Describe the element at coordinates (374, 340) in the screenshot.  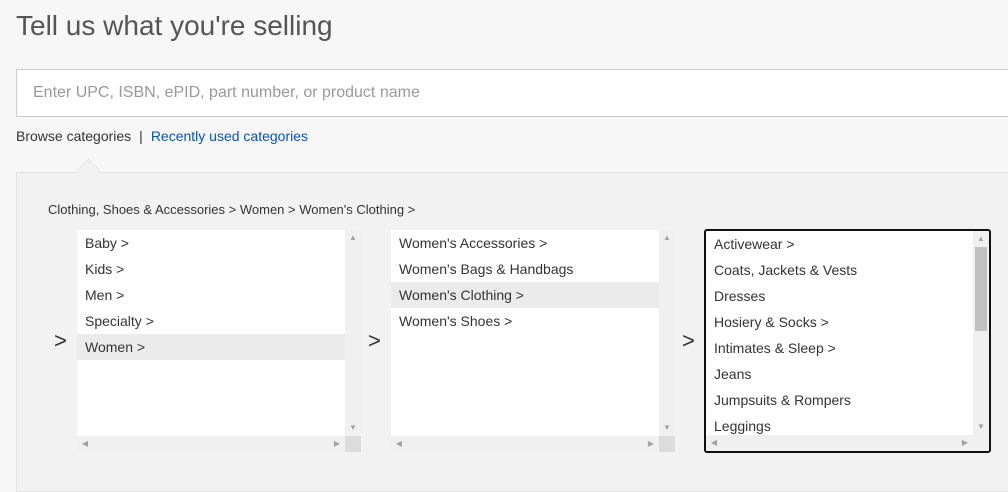
I see `column-arrow-2: >` at that location.